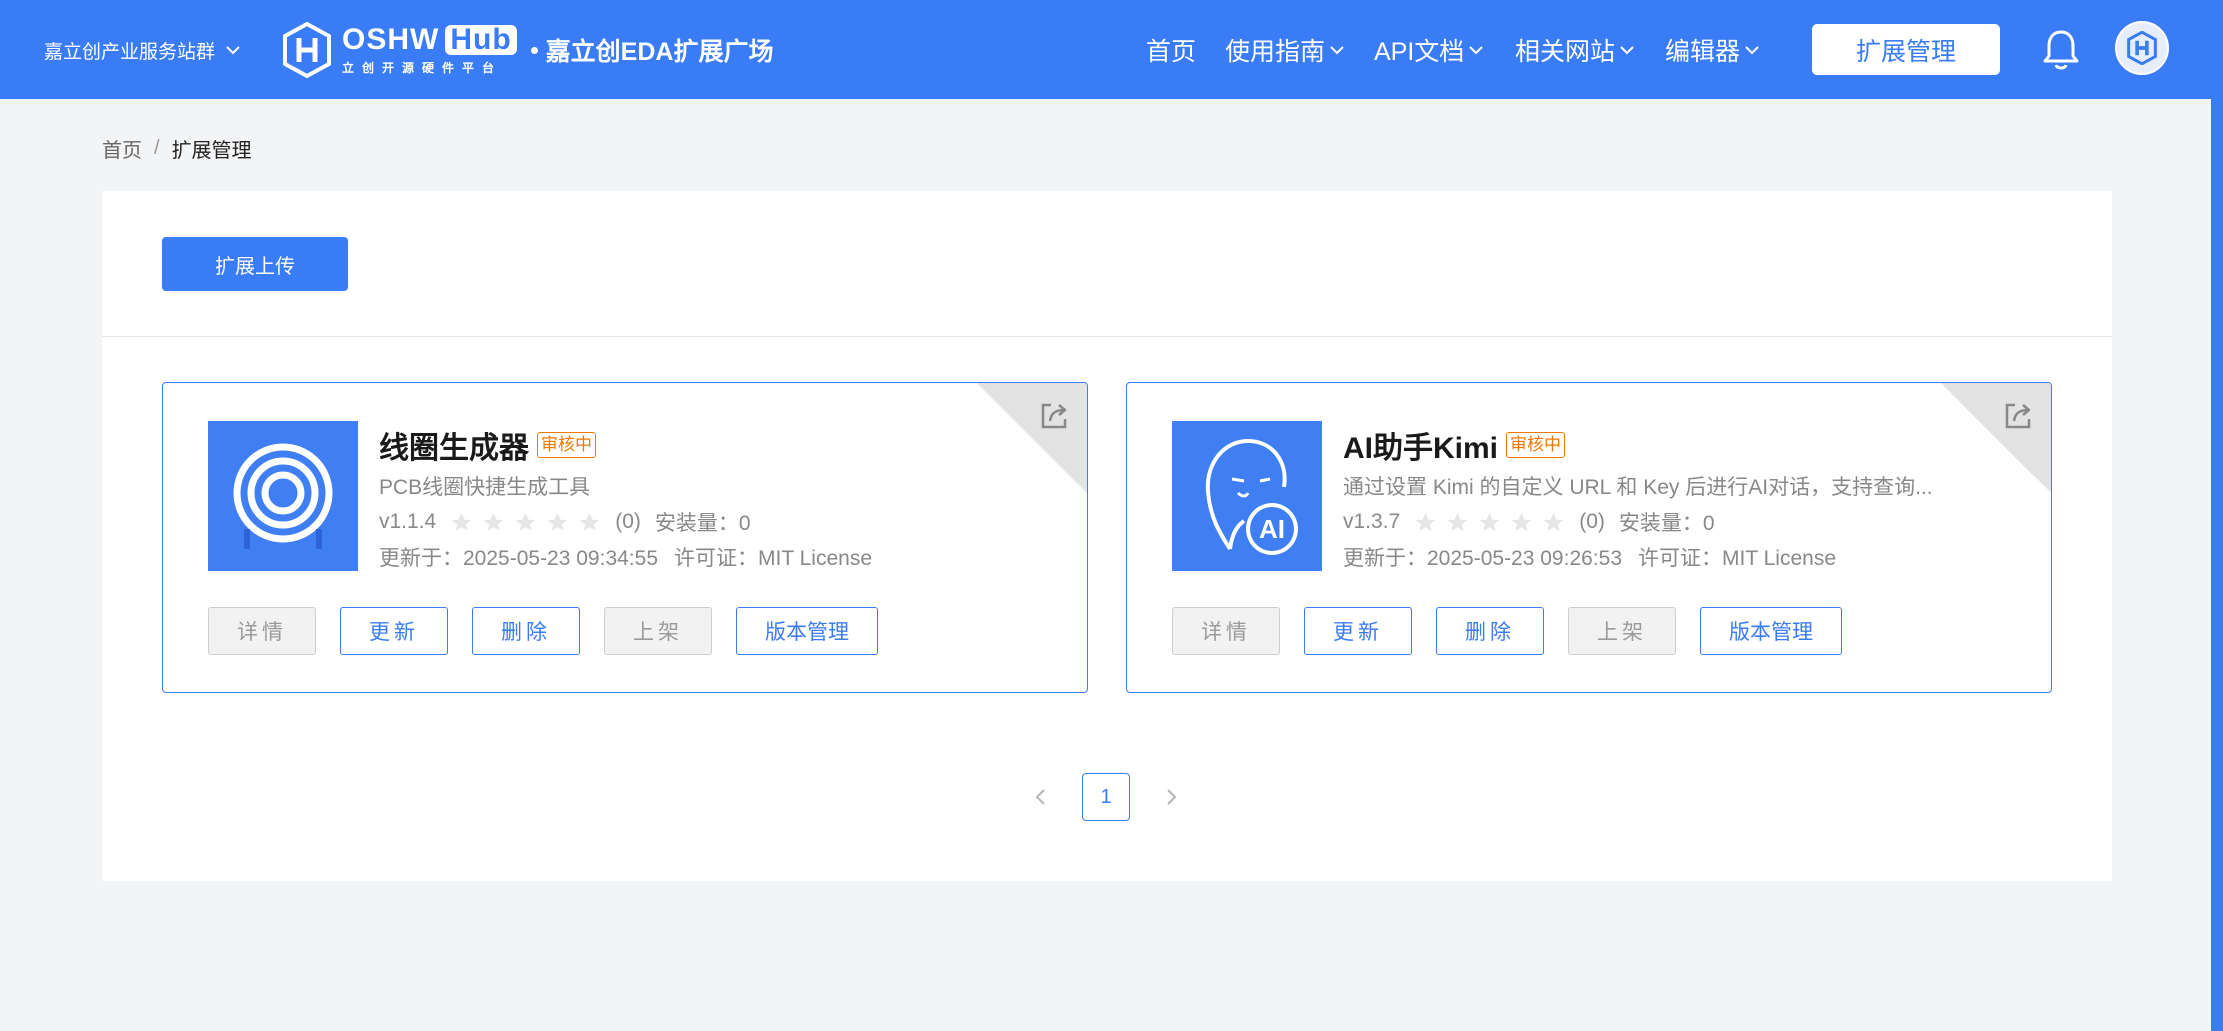 The width and height of the screenshot is (2223, 1031). I want to click on logo-hub: Hub, so click(481, 40).